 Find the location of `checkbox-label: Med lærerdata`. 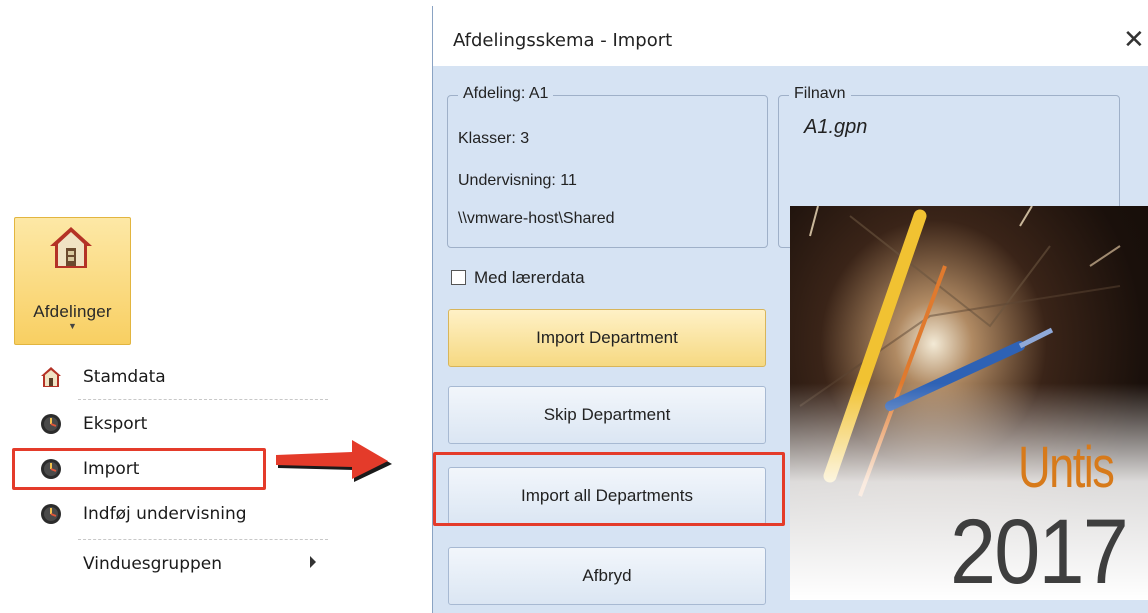

checkbox-label: Med lærerdata is located at coordinates (529, 277).